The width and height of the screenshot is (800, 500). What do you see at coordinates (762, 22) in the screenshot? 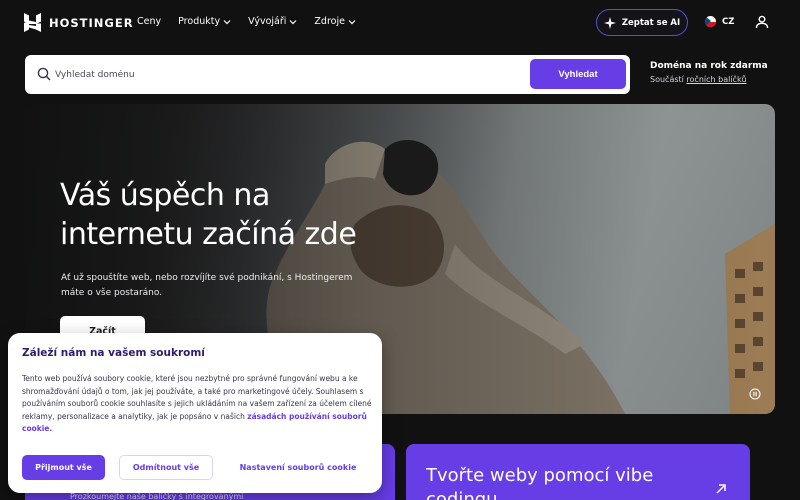
I see `user-icon` at bounding box center [762, 22].